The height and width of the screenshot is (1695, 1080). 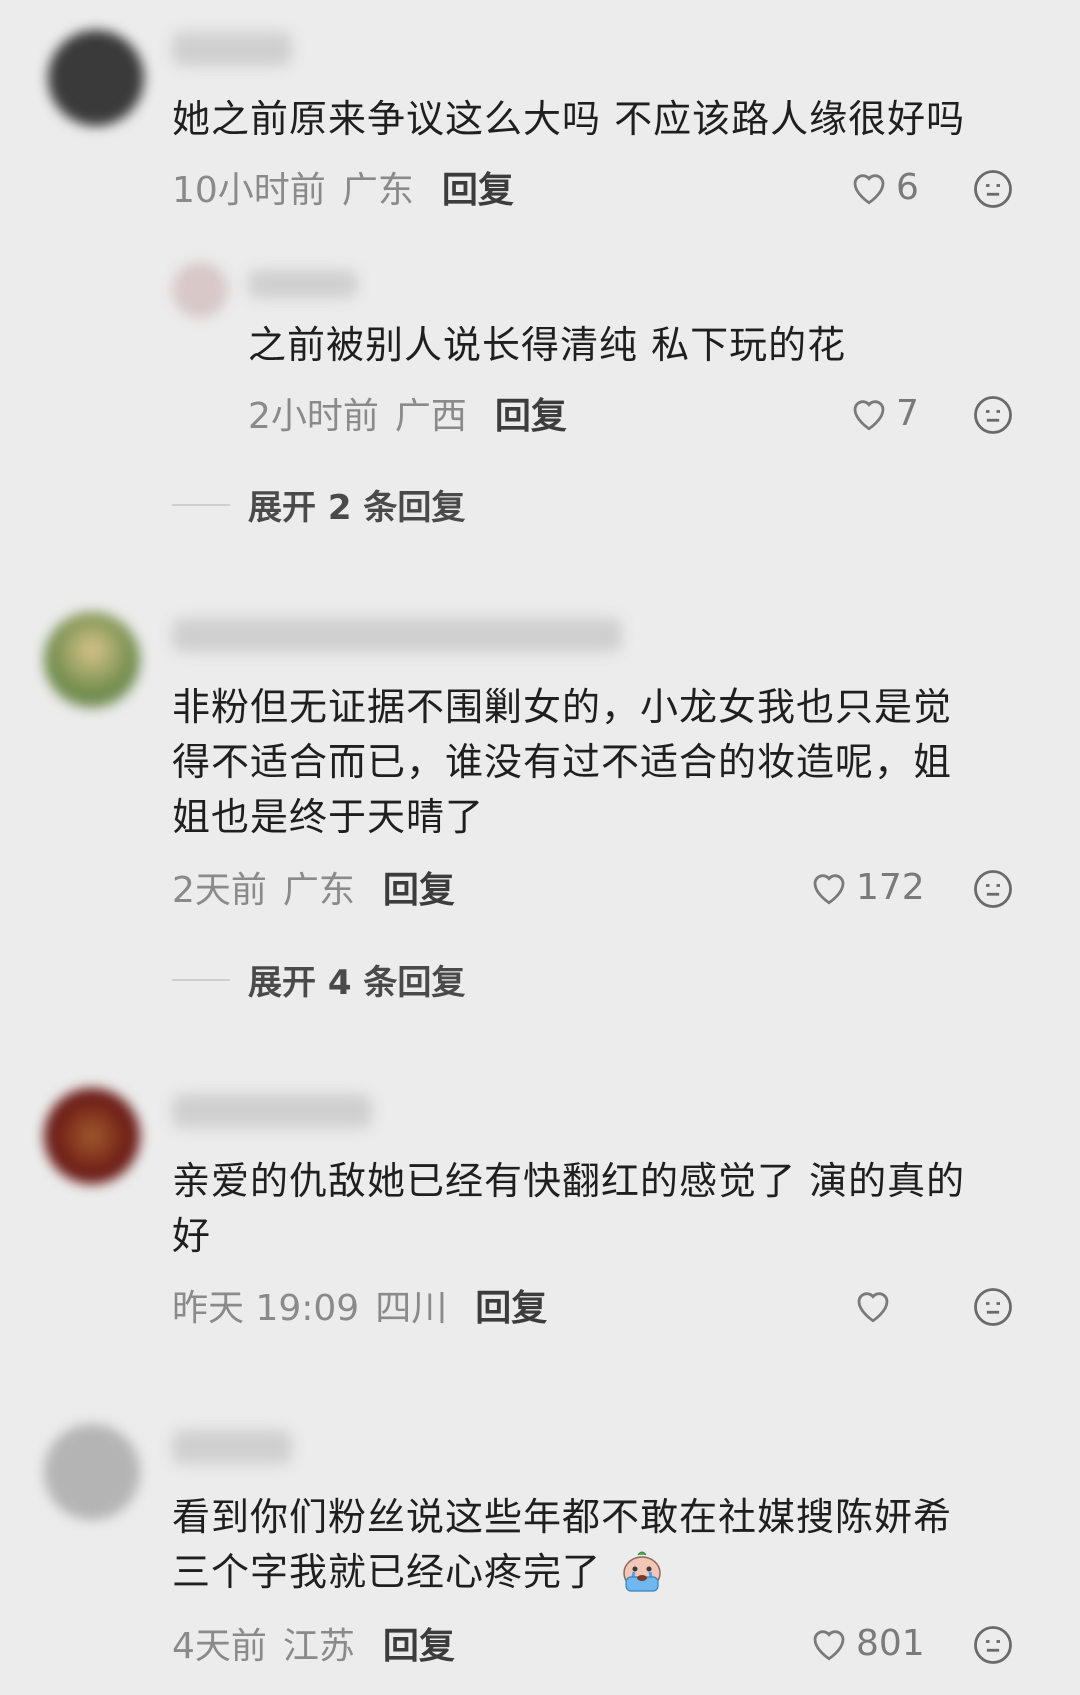 I want to click on like-button: 801, so click(x=866, y=1643).